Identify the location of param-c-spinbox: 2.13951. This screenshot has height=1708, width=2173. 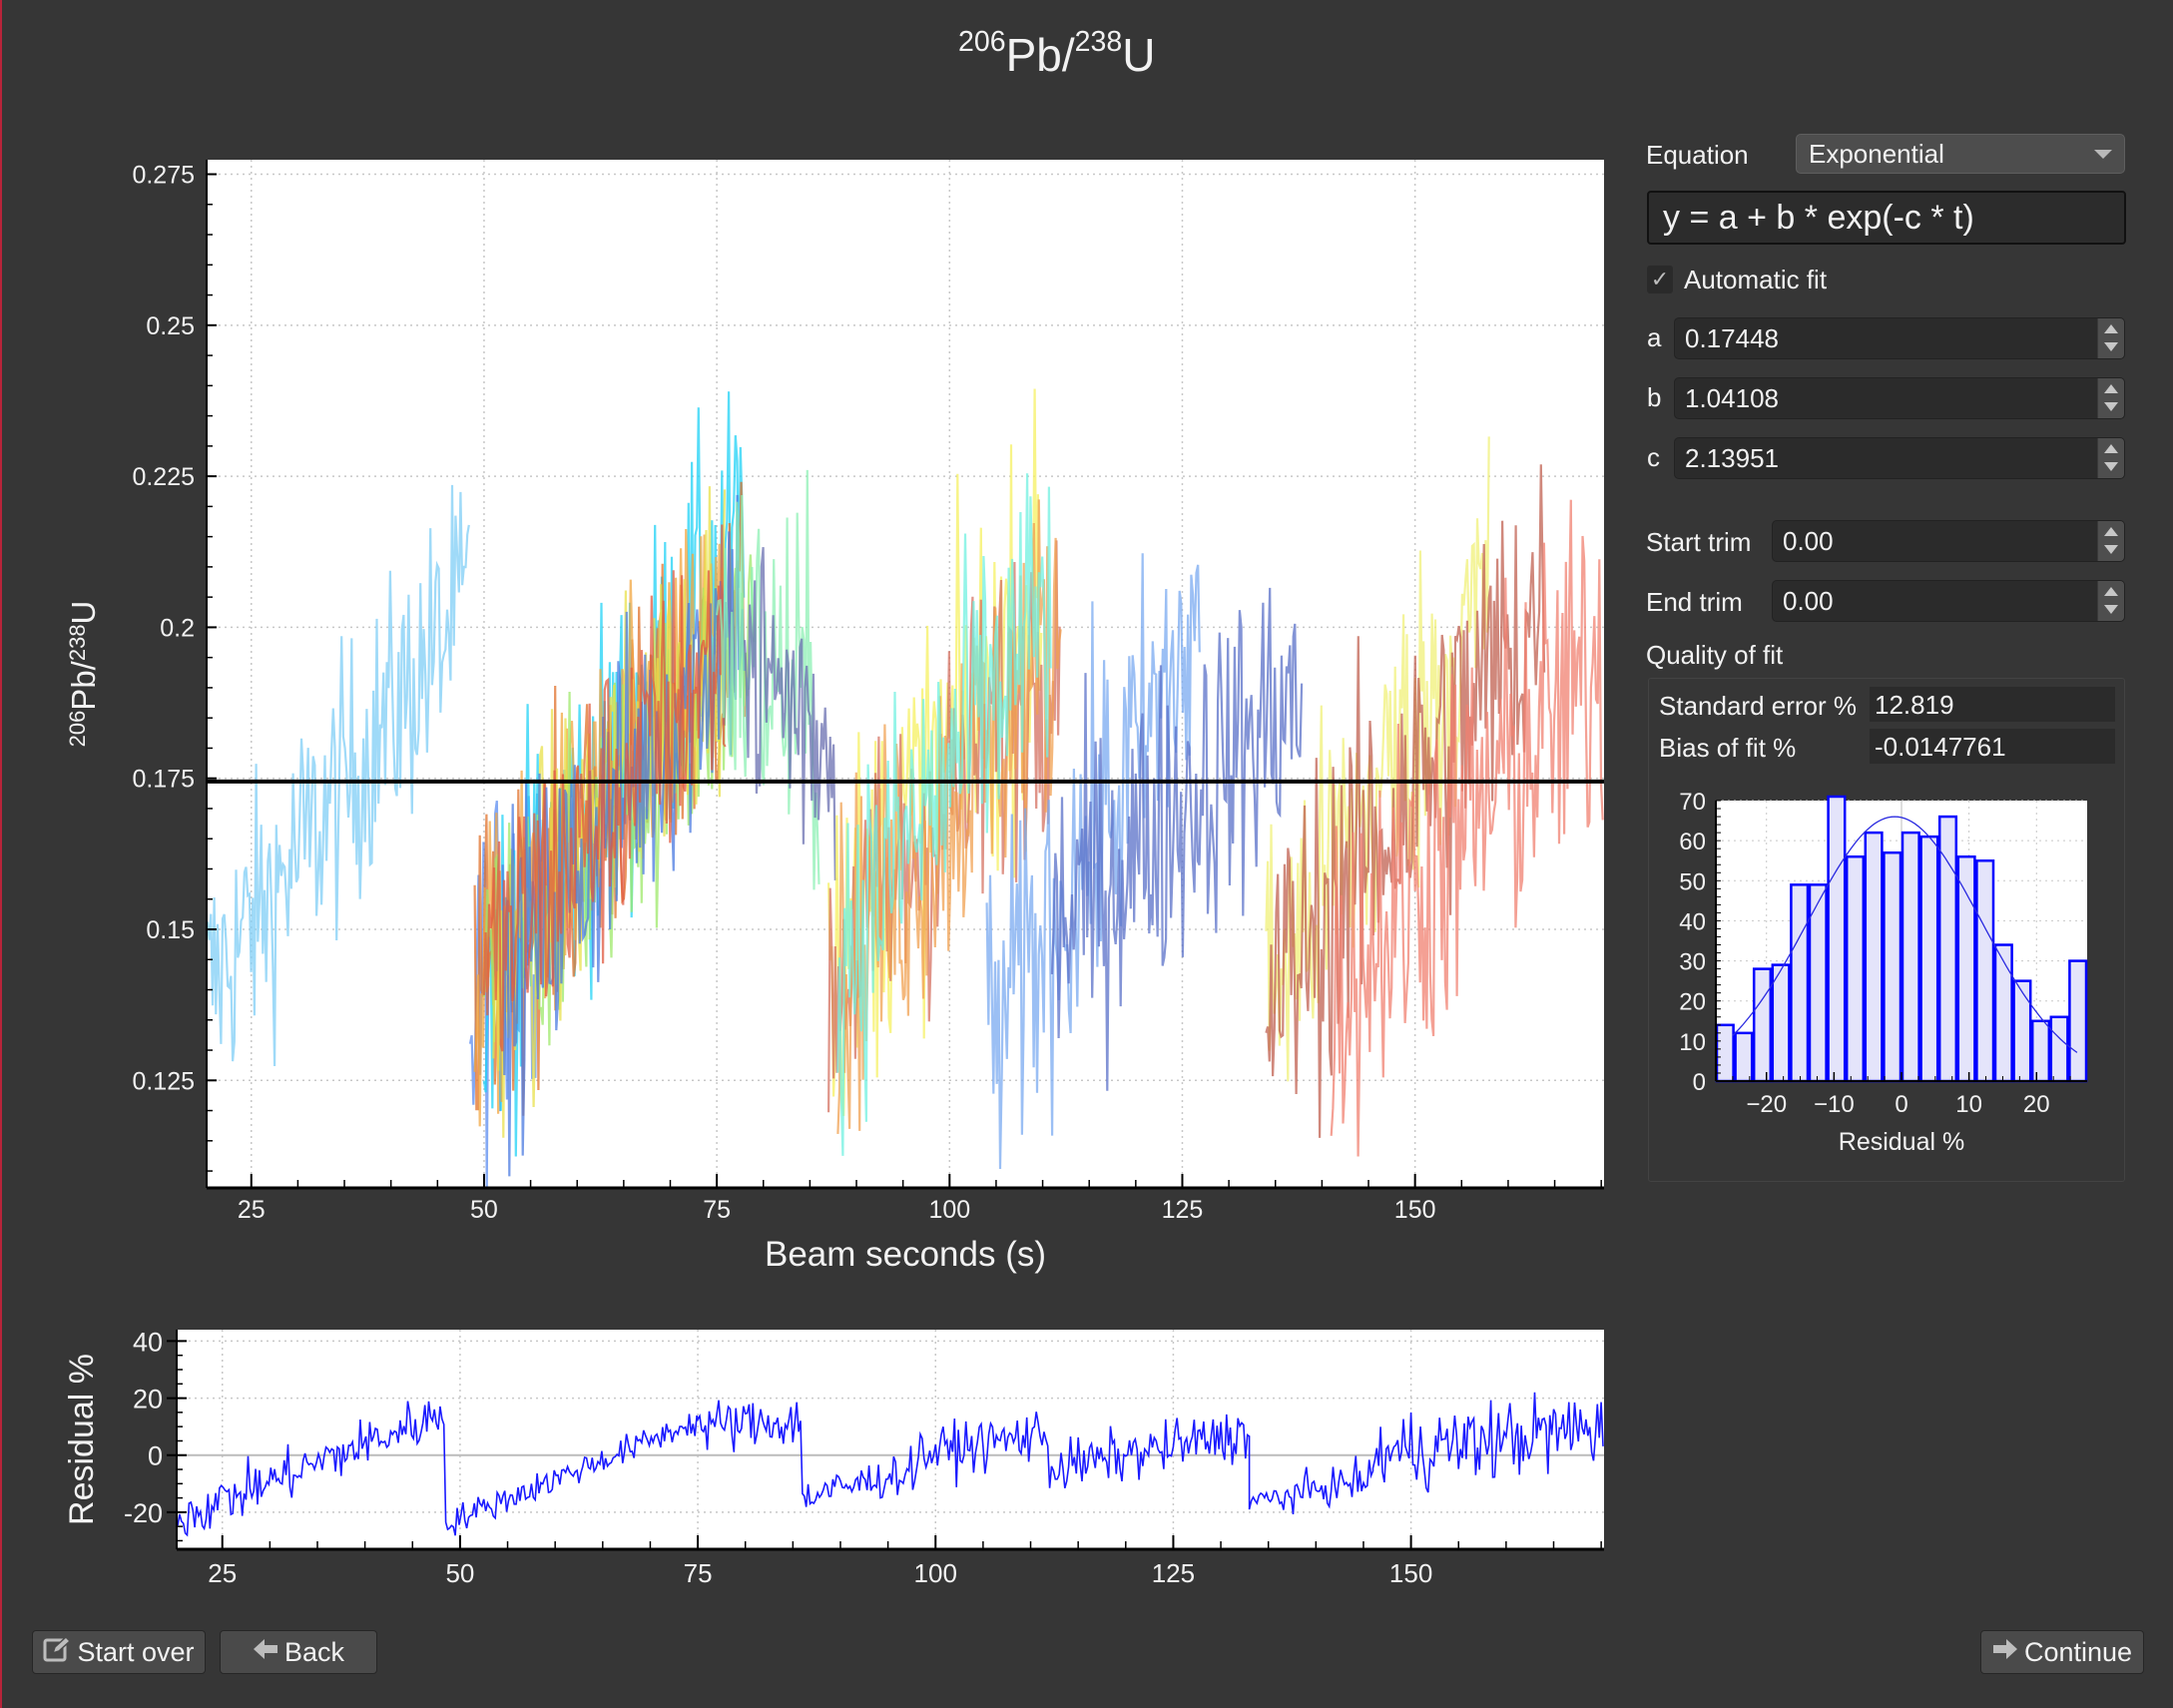
(1899, 458).